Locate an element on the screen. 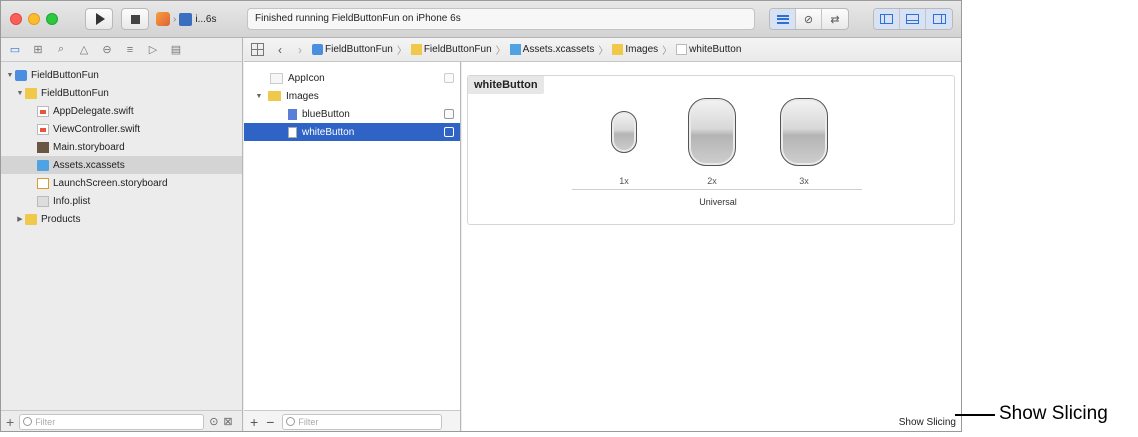  add-asset-button: + is located at coordinates (254, 422).